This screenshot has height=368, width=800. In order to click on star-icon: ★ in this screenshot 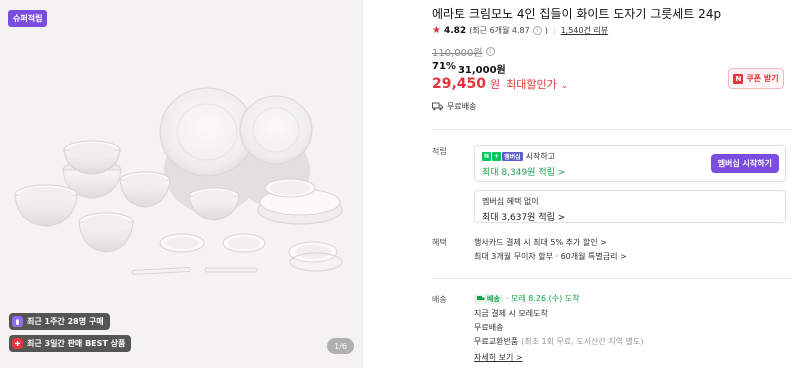, I will do `click(436, 30)`.